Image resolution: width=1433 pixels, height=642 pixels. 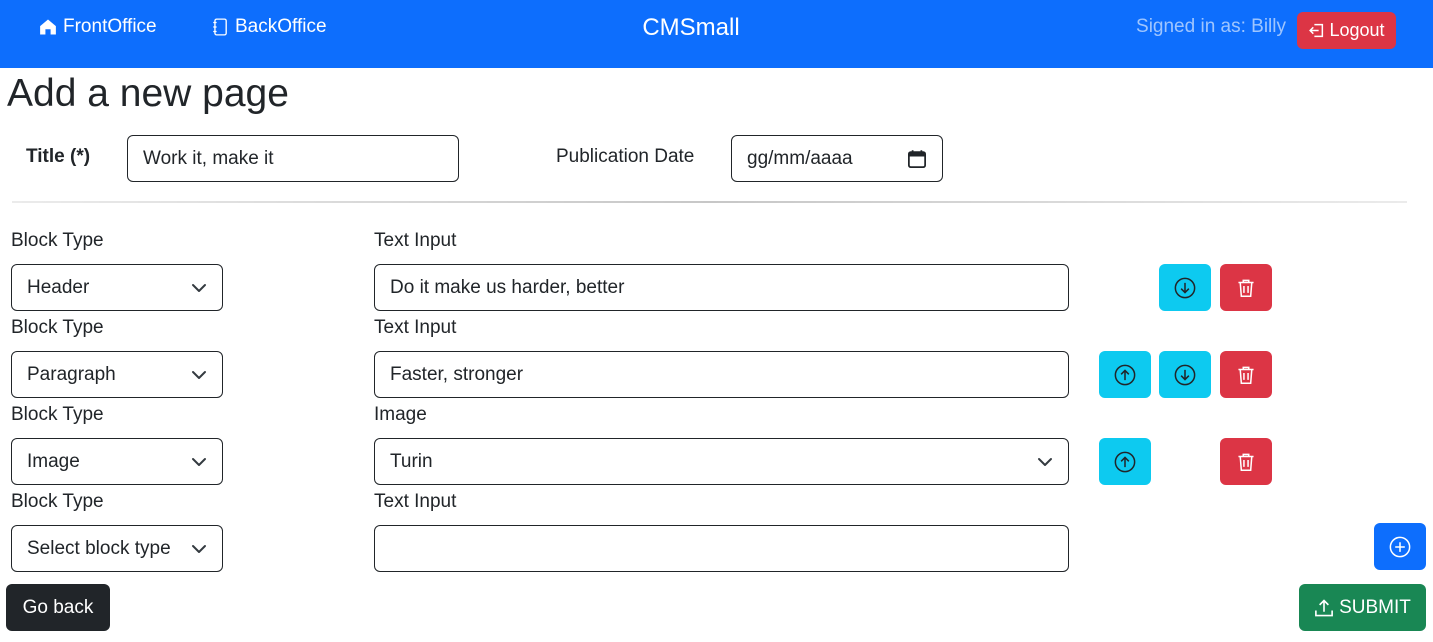 What do you see at coordinates (721, 374) in the screenshot?
I see `block-text-input: Faster, stronger` at bounding box center [721, 374].